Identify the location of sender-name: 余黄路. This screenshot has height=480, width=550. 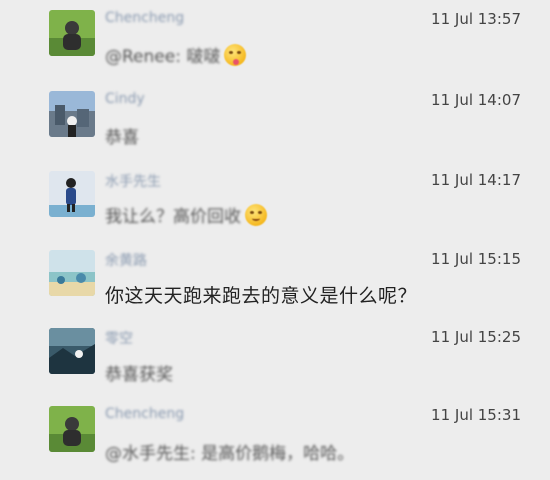
(126, 261).